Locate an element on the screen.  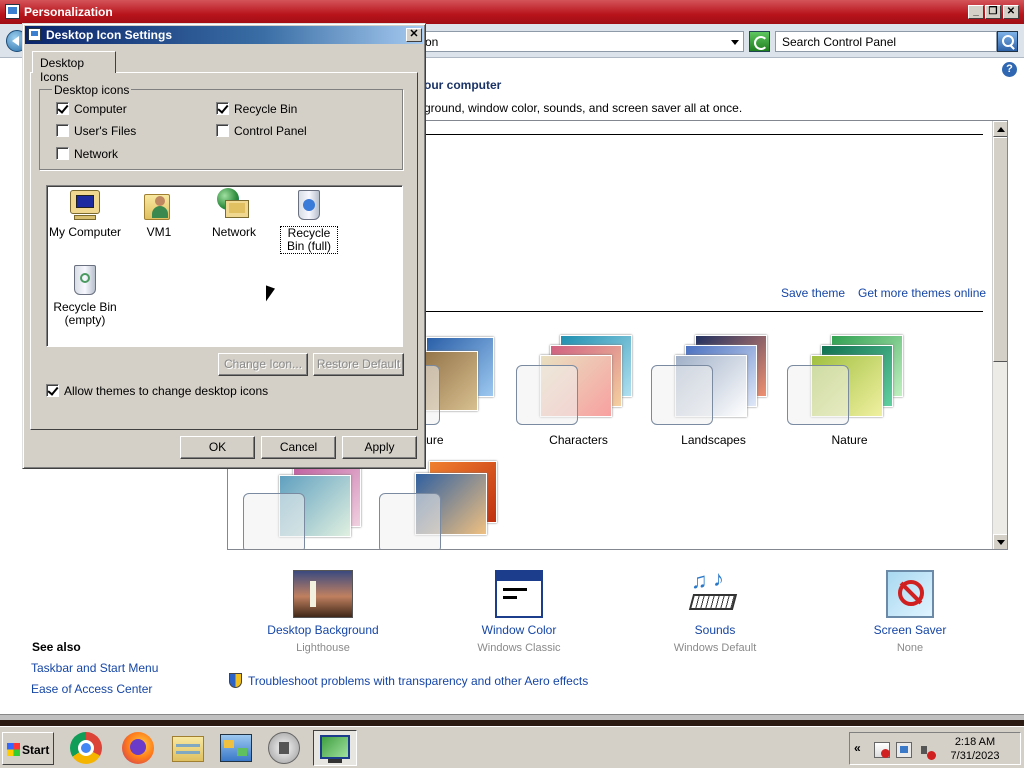
windows-logo-icon is located at coordinates (13, 749).